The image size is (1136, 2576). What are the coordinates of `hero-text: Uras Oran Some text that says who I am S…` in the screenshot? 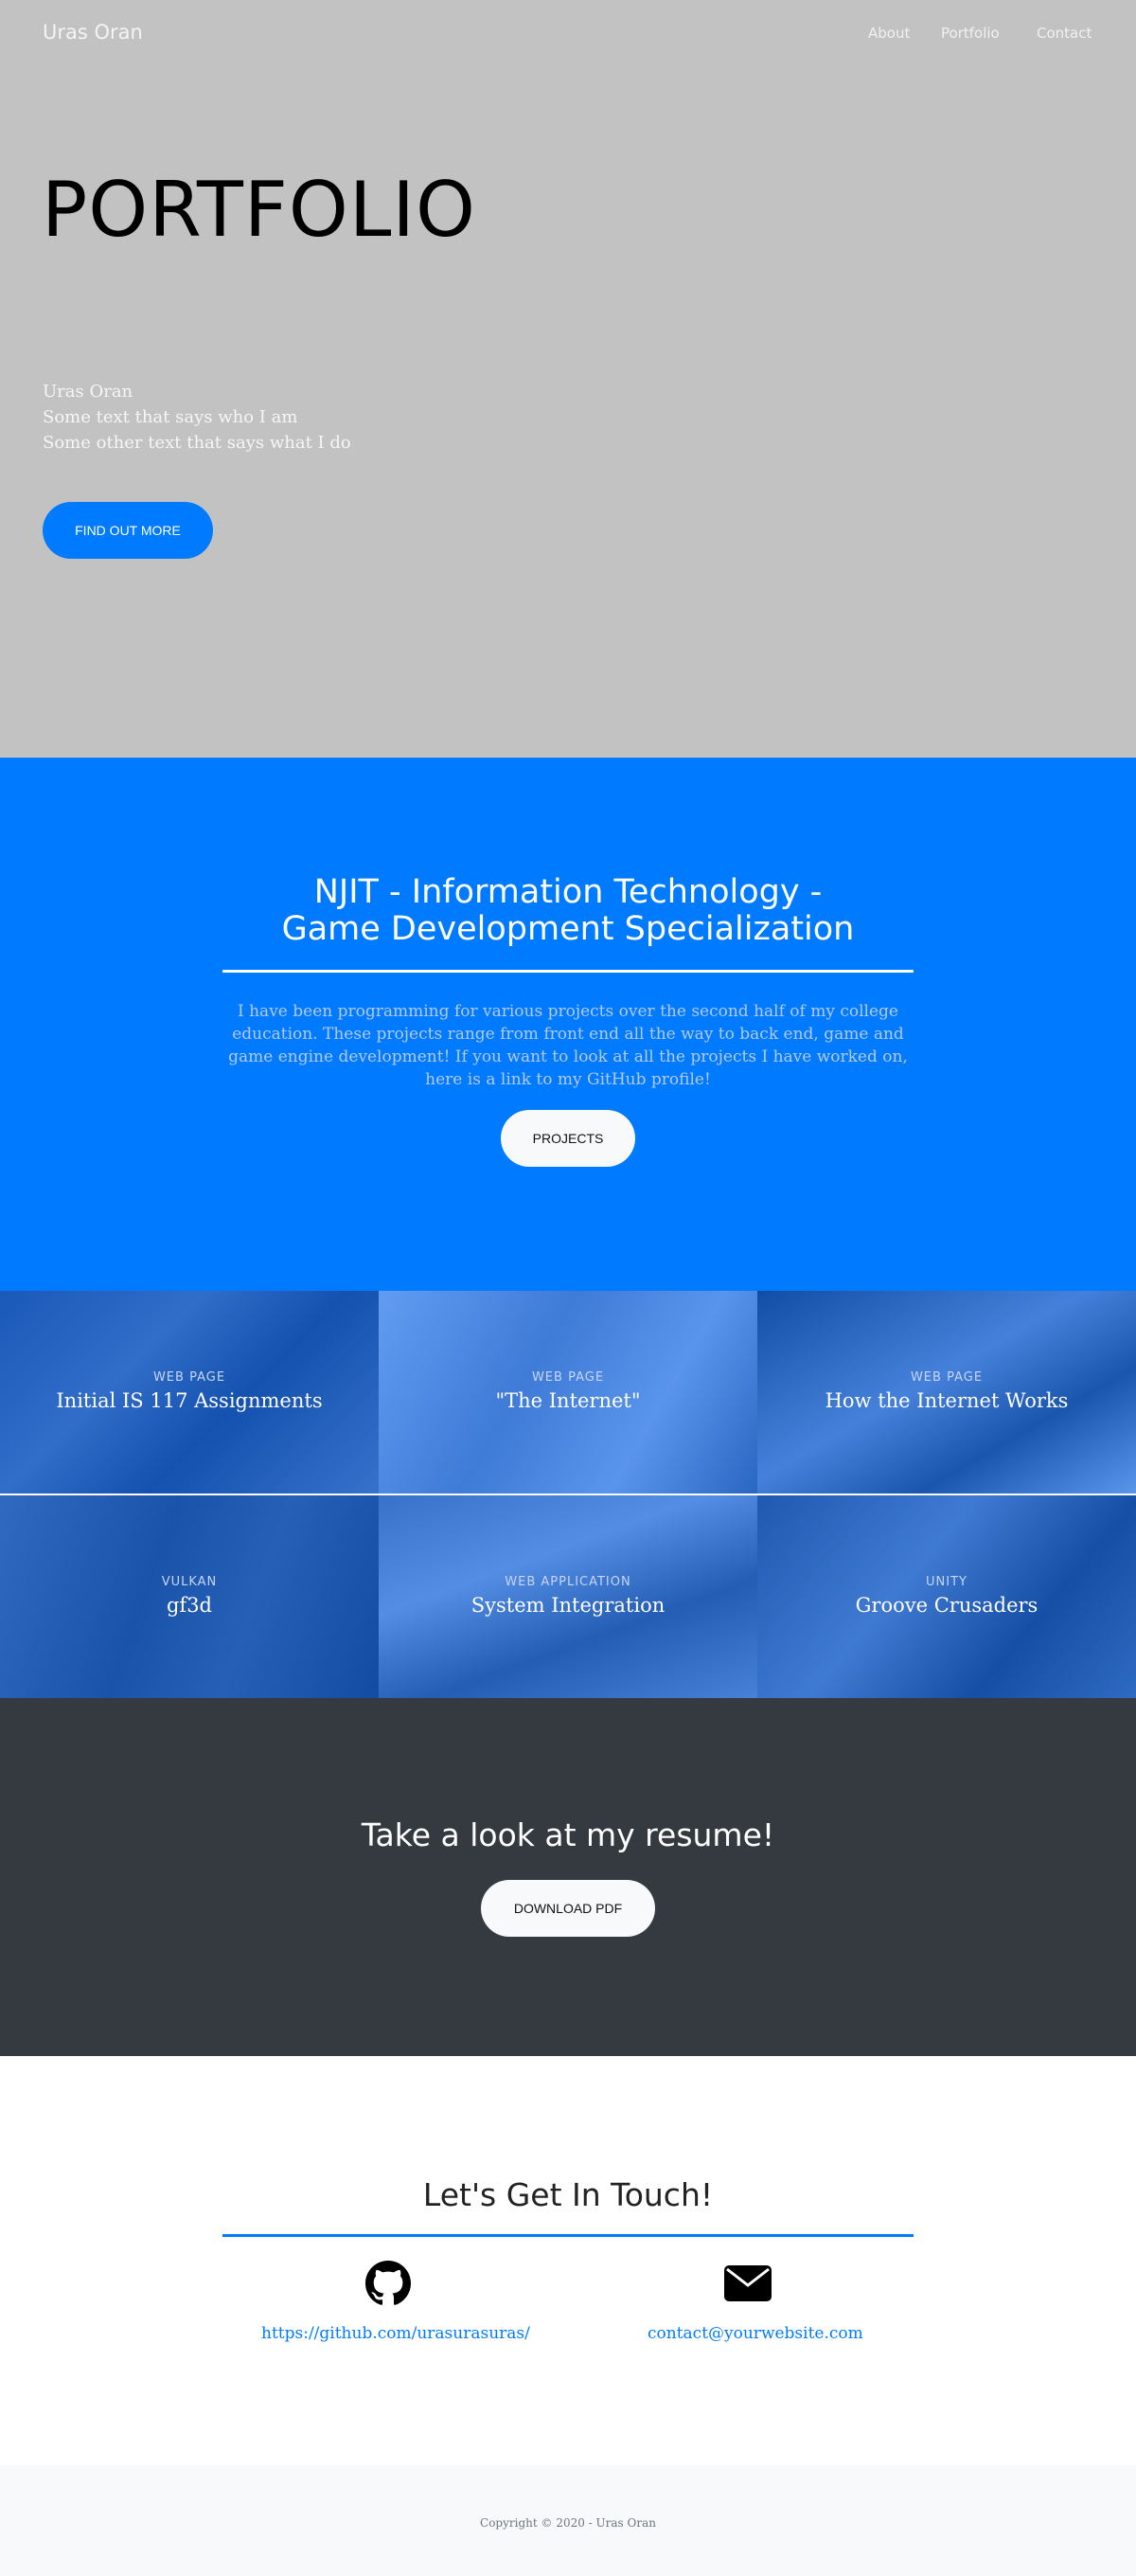 It's located at (197, 417).